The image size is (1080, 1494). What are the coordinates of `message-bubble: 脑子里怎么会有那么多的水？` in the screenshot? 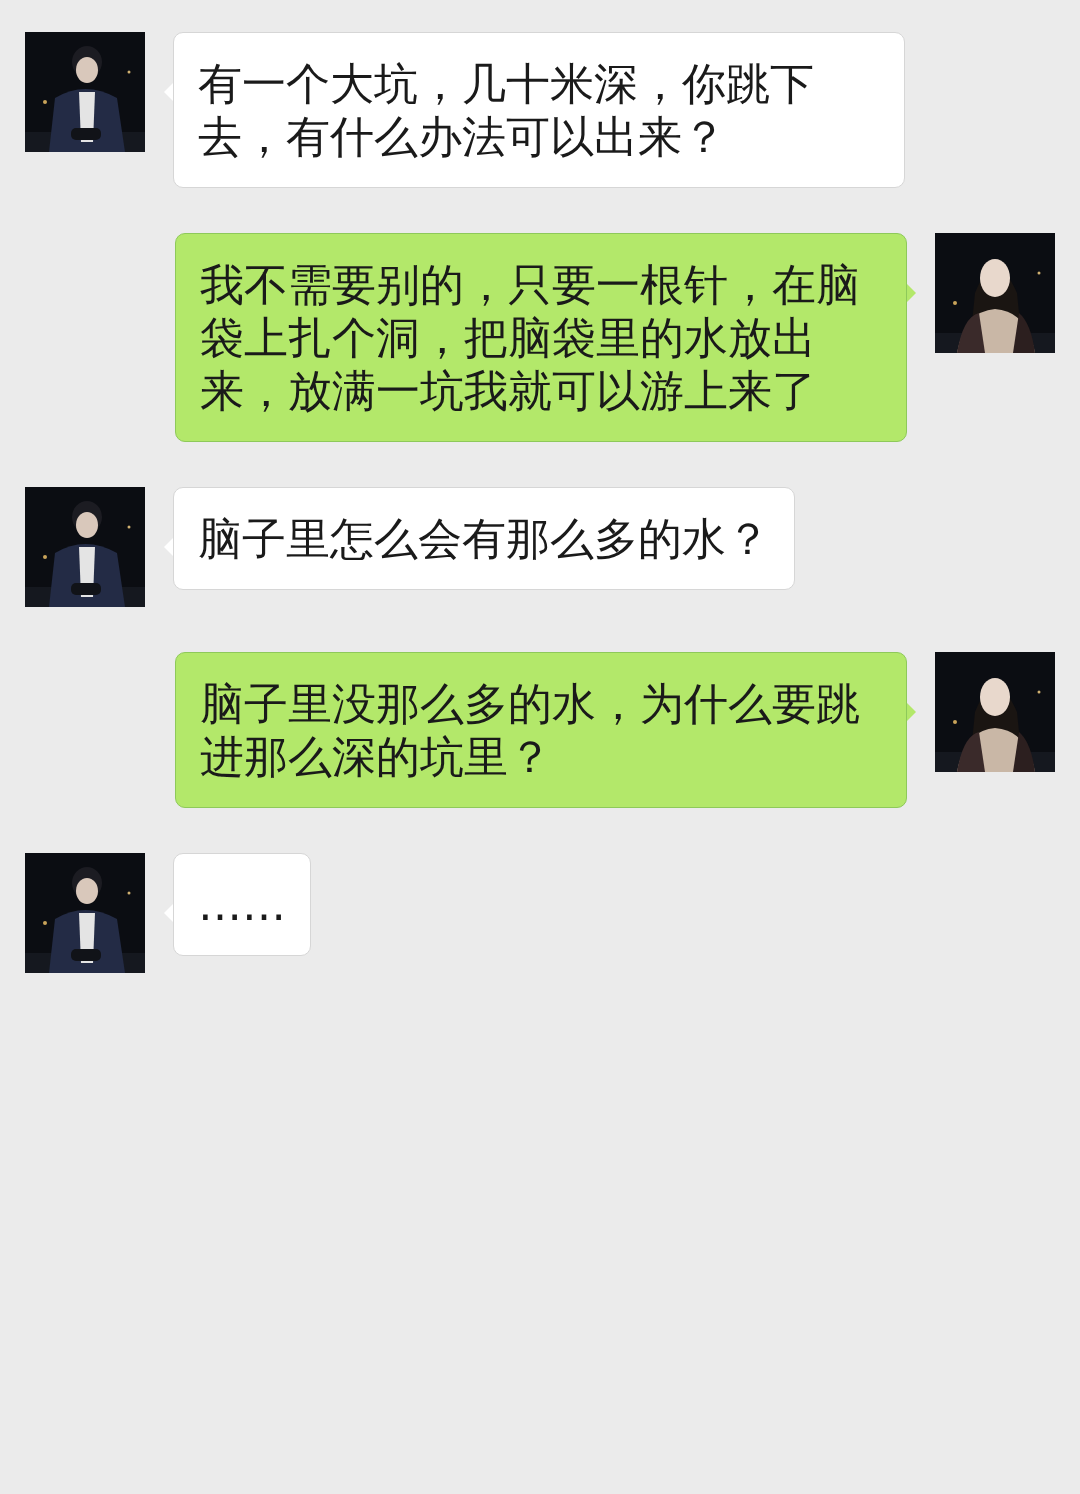 It's located at (484, 538).